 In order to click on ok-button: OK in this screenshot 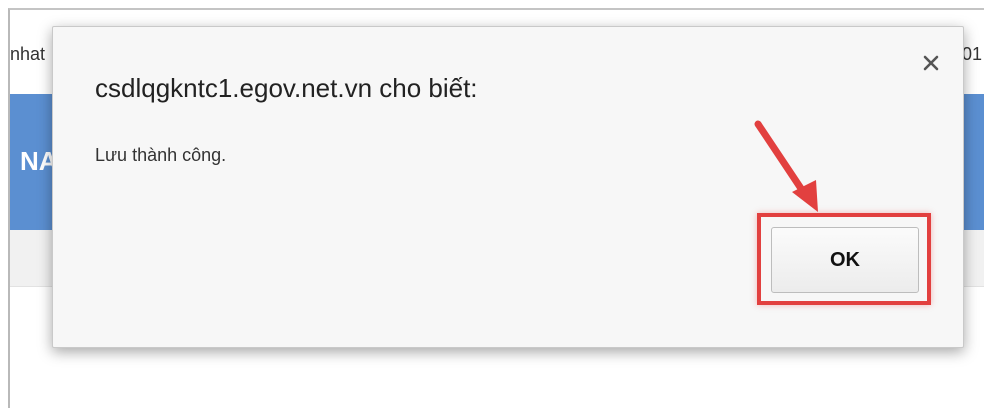, I will do `click(845, 260)`.